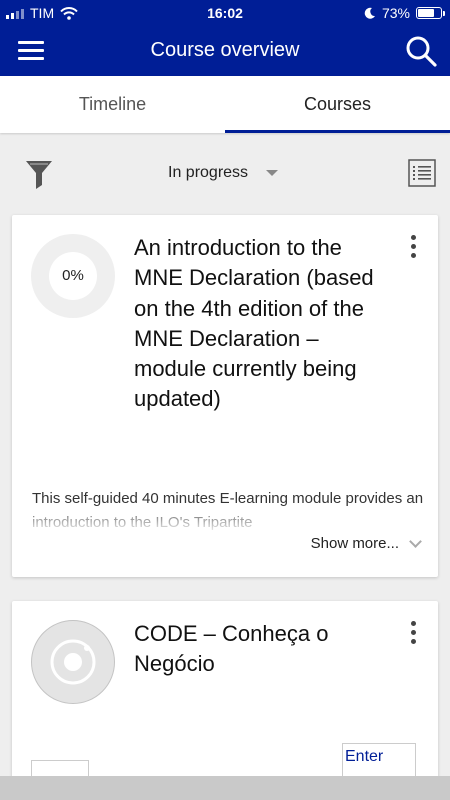 Image resolution: width=450 pixels, height=800 pixels. I want to click on battery-percent: 73%, so click(395, 13).